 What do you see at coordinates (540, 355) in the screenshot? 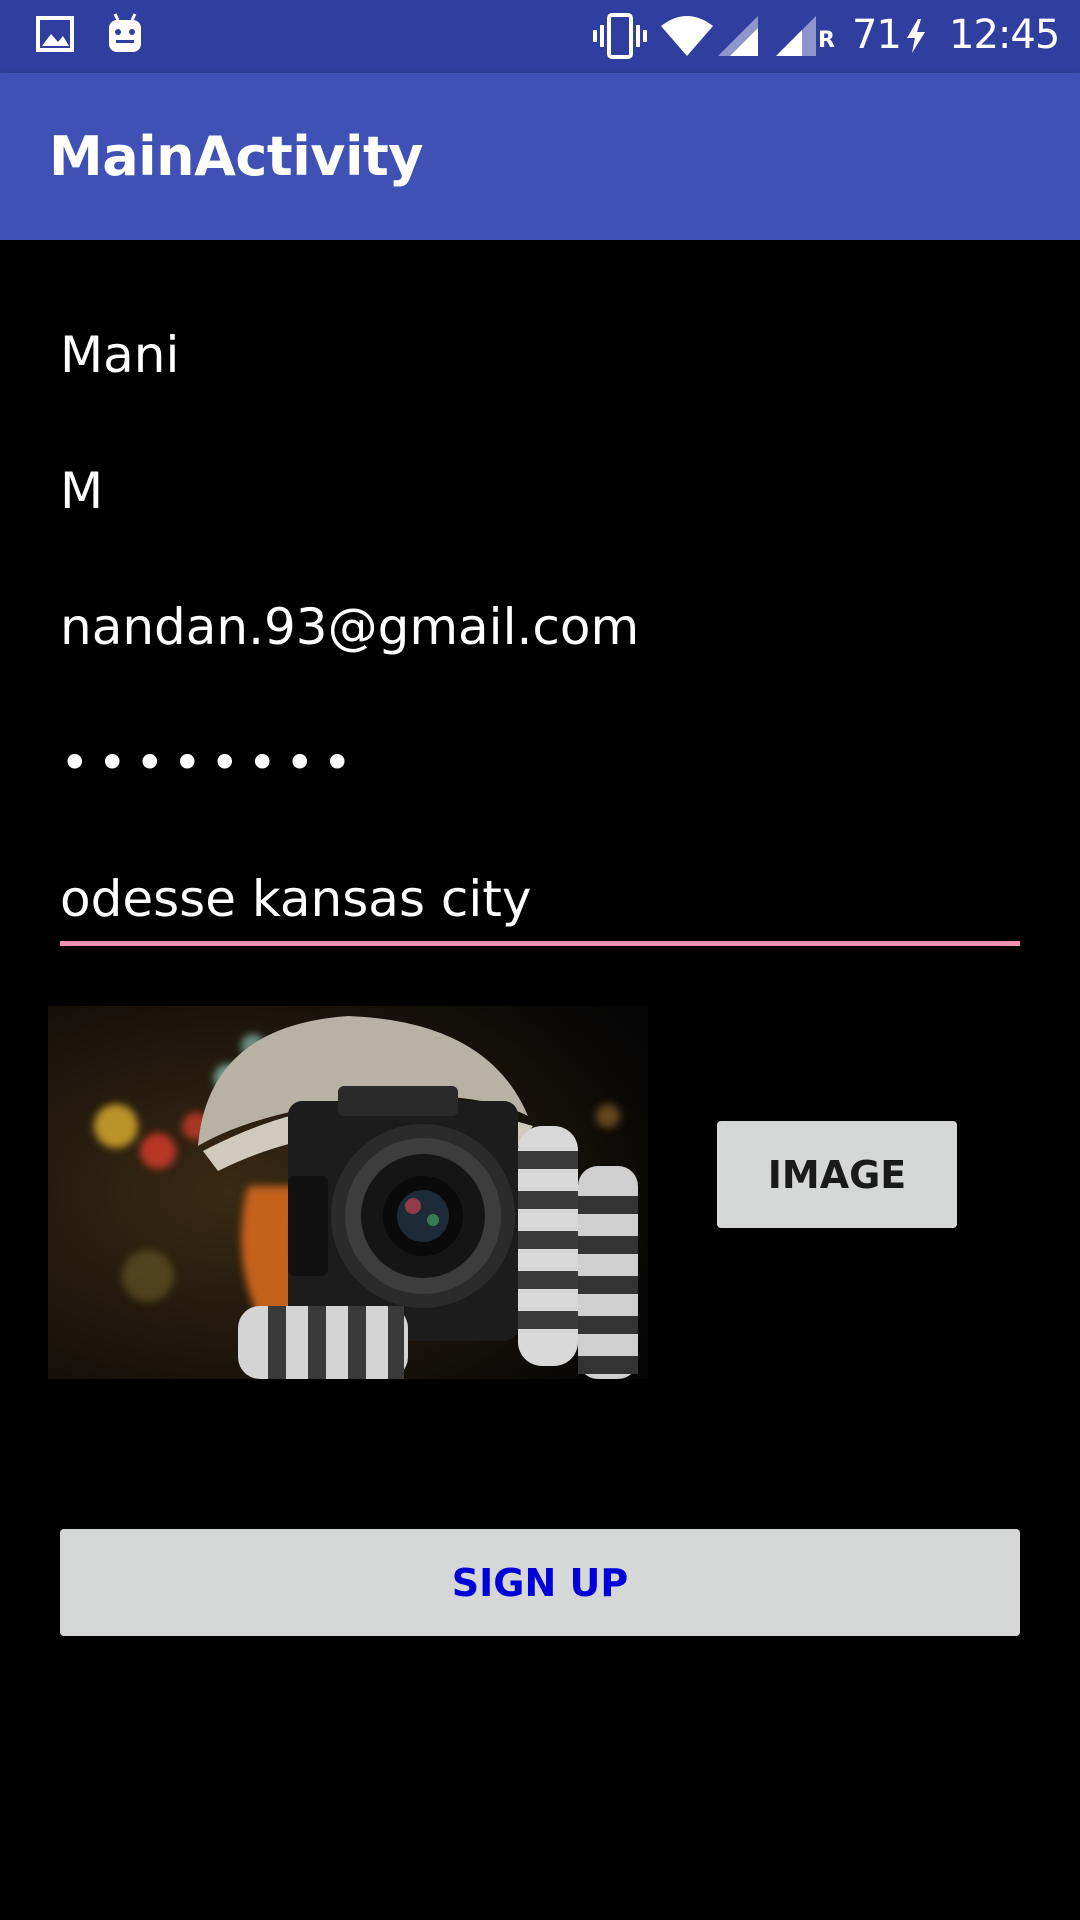
I see `first-name-field: Mani` at bounding box center [540, 355].